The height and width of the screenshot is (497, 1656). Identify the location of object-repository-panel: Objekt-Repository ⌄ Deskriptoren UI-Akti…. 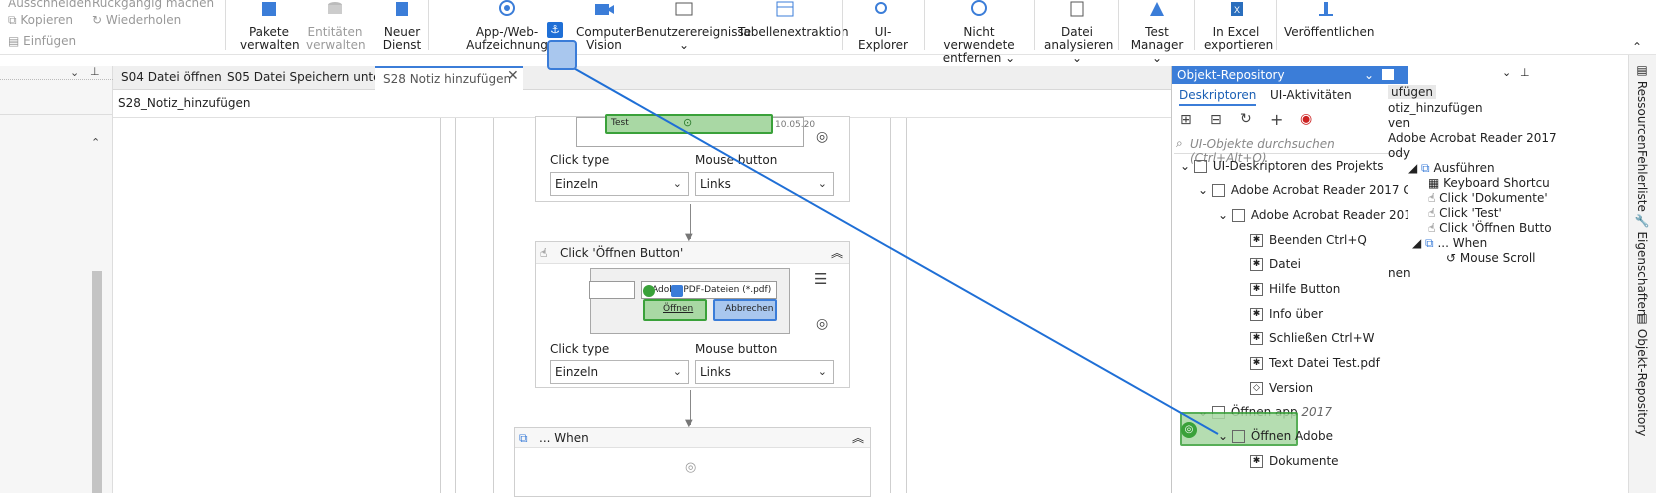
(1315, 279).